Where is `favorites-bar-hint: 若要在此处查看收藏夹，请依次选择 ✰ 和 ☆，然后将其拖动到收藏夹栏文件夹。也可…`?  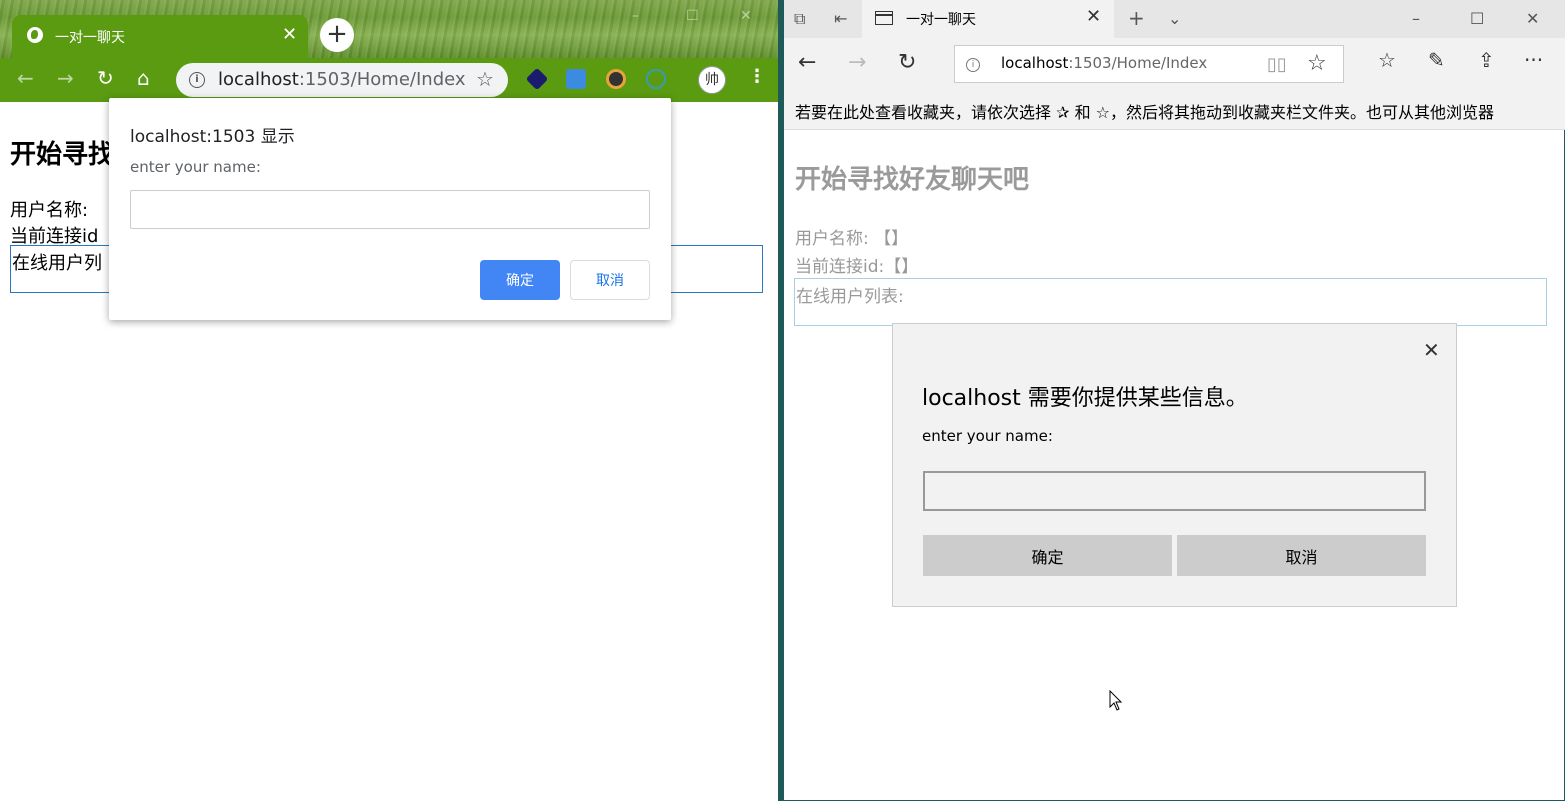 favorites-bar-hint: 若要在此处查看收藏夹，请依次选择 ✰ 和 ☆，然后将其拖动到收藏夹栏文件夹。也可… is located at coordinates (1145, 112).